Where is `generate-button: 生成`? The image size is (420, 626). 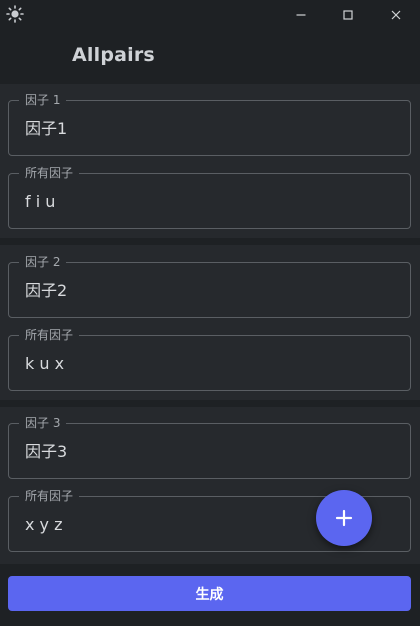
generate-button: 生成 is located at coordinates (209, 593).